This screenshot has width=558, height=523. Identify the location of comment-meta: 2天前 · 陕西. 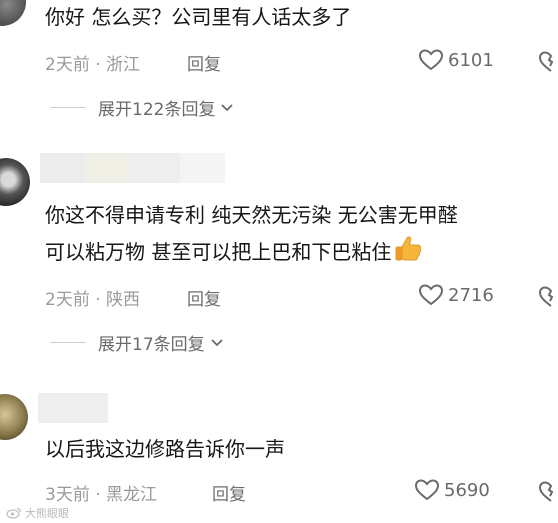
(93, 300).